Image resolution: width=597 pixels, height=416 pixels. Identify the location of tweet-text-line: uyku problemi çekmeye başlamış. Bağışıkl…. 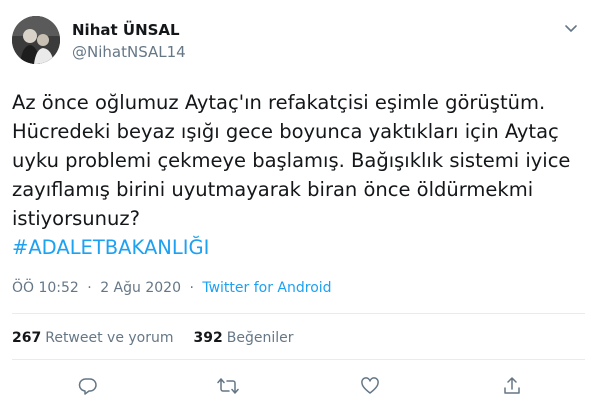
(291, 160).